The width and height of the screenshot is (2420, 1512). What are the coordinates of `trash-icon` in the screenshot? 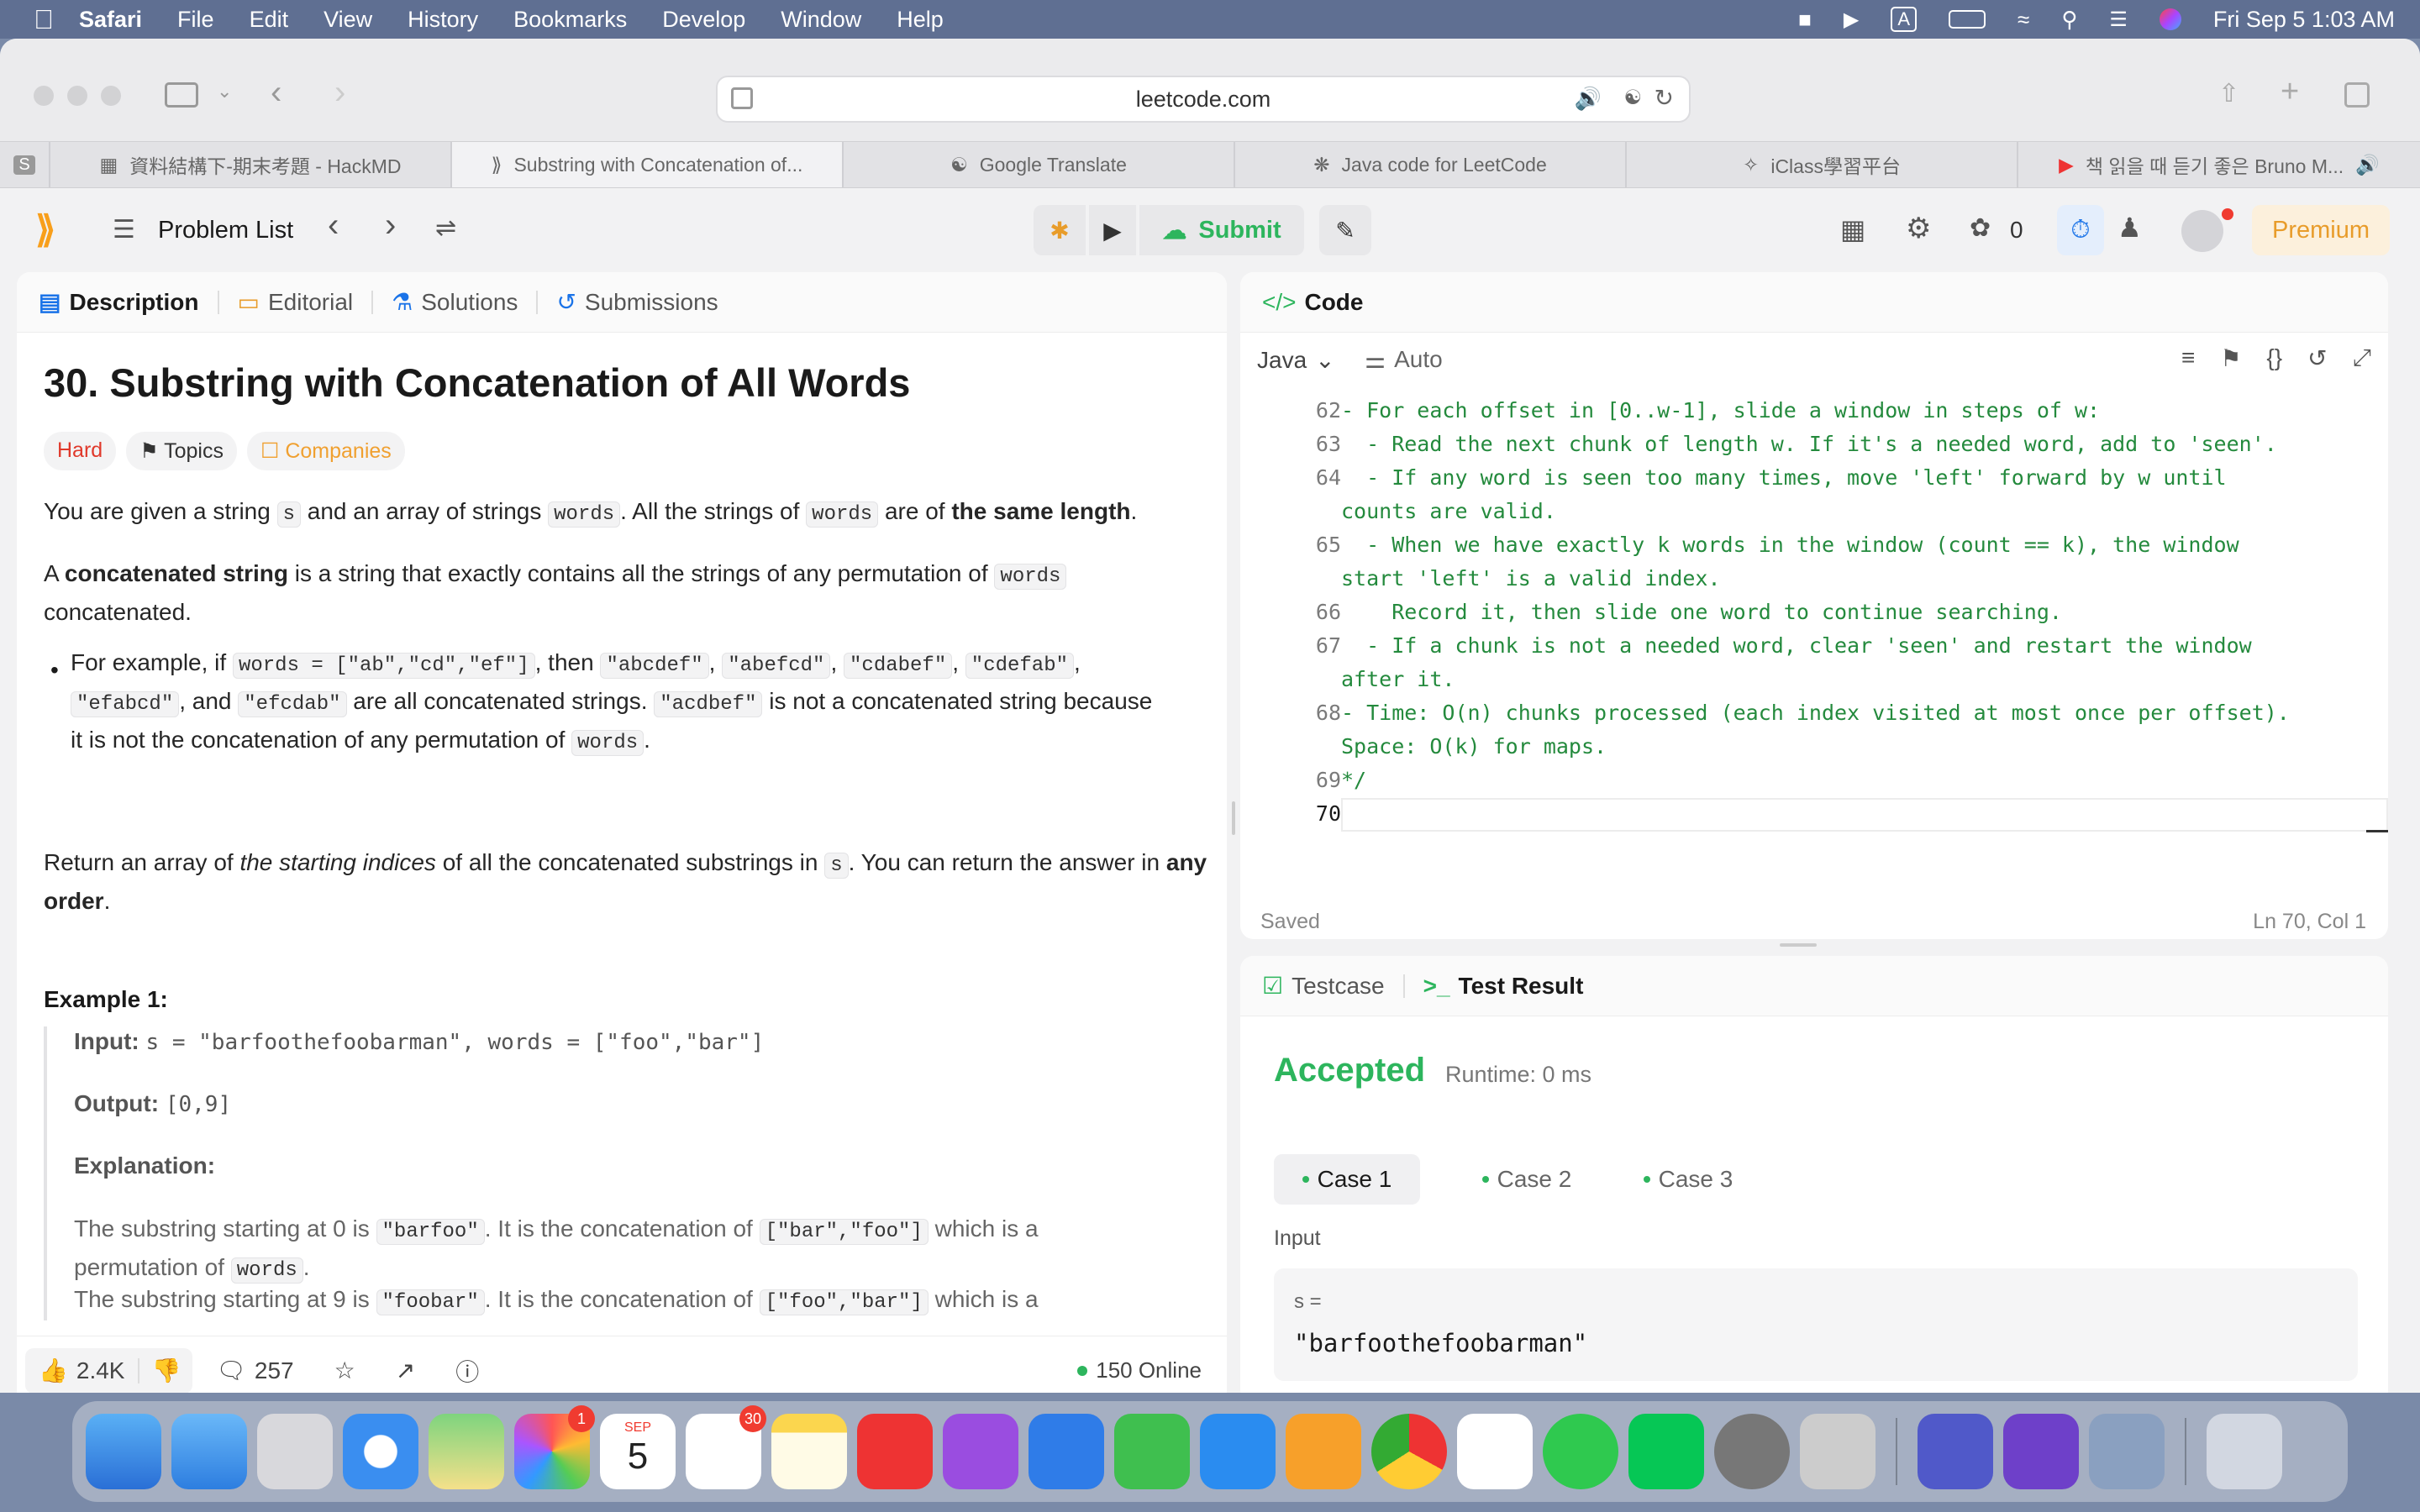 It's located at (2244, 1451).